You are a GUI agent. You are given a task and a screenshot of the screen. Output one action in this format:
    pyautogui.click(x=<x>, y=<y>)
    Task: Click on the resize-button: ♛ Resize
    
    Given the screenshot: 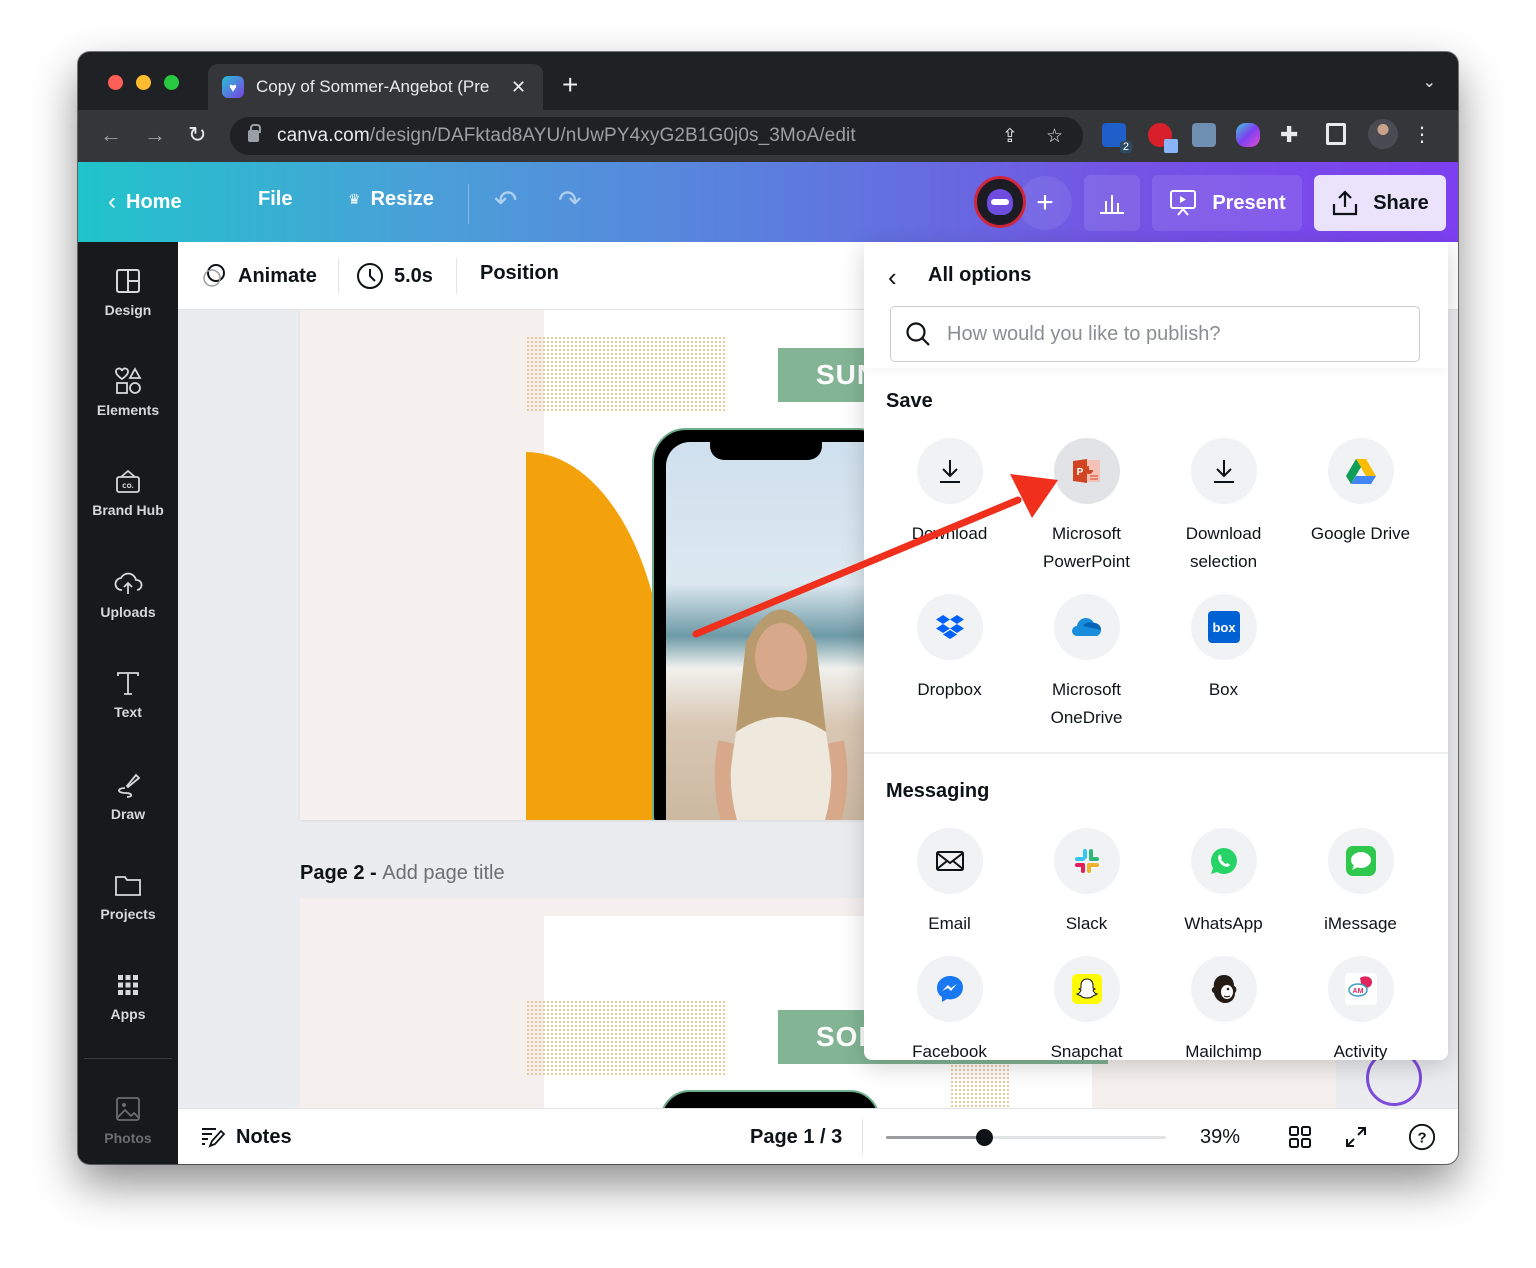 What is the action you would take?
    pyautogui.click(x=391, y=199)
    